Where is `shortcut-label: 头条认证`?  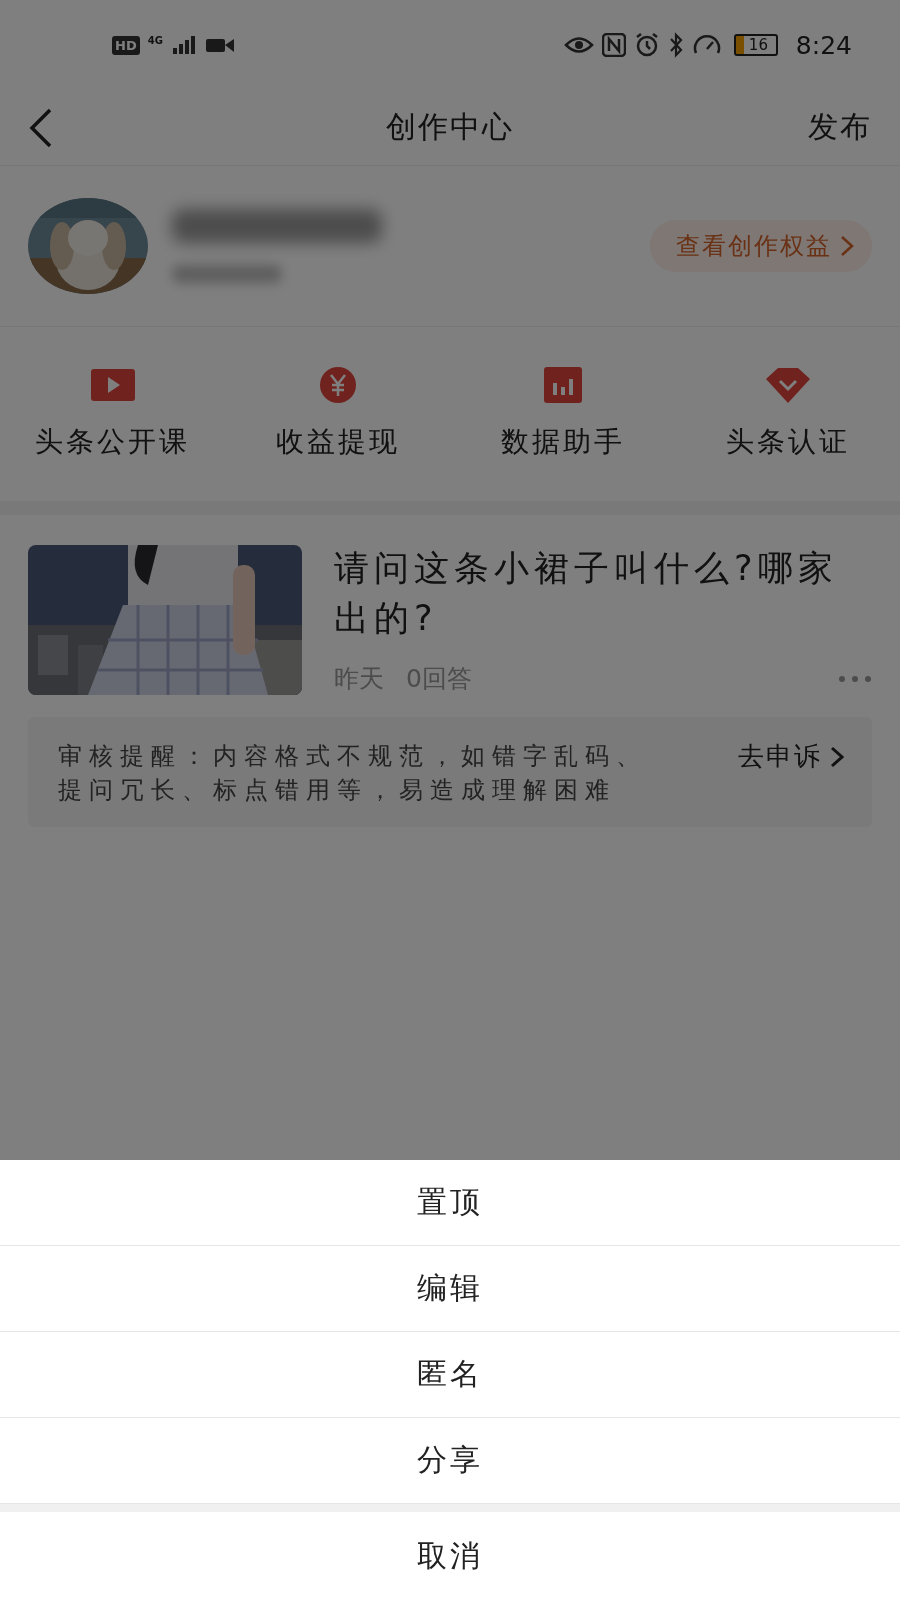 shortcut-label: 头条认证 is located at coordinates (787, 442).